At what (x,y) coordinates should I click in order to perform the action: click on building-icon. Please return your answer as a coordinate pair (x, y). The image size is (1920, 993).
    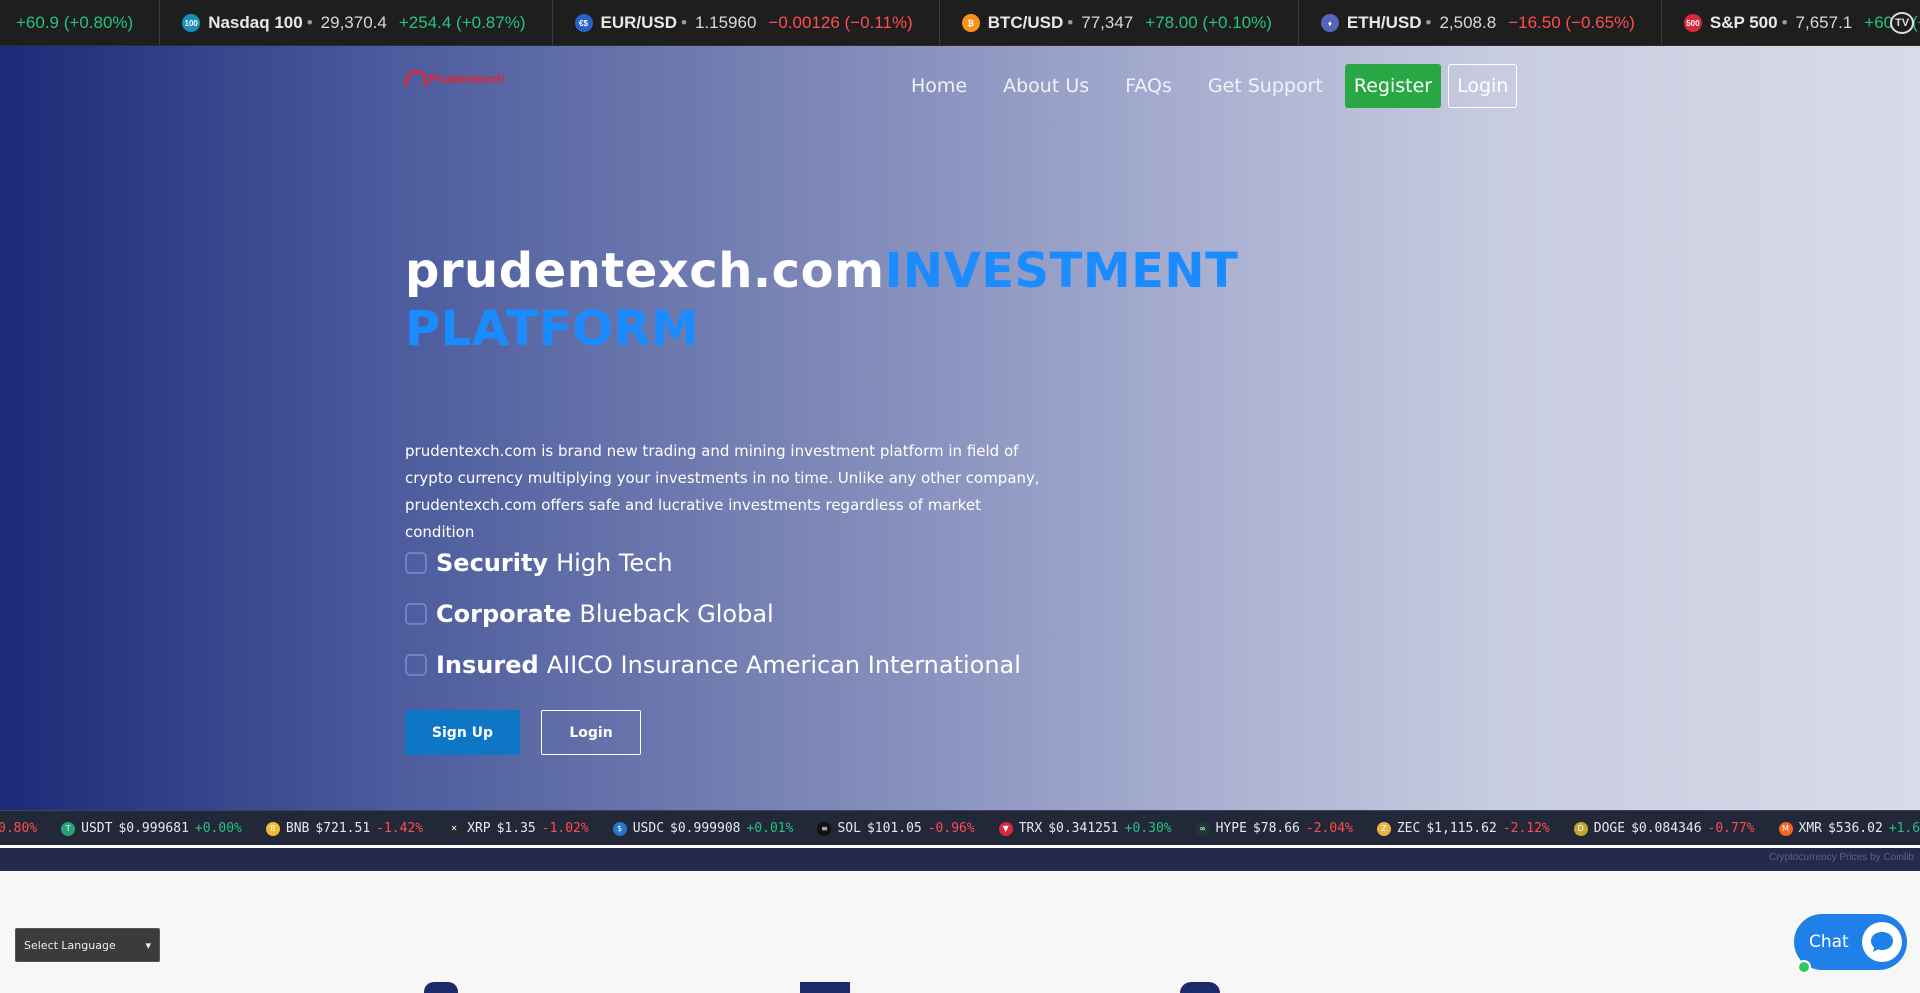
    Looking at the image, I should click on (416, 613).